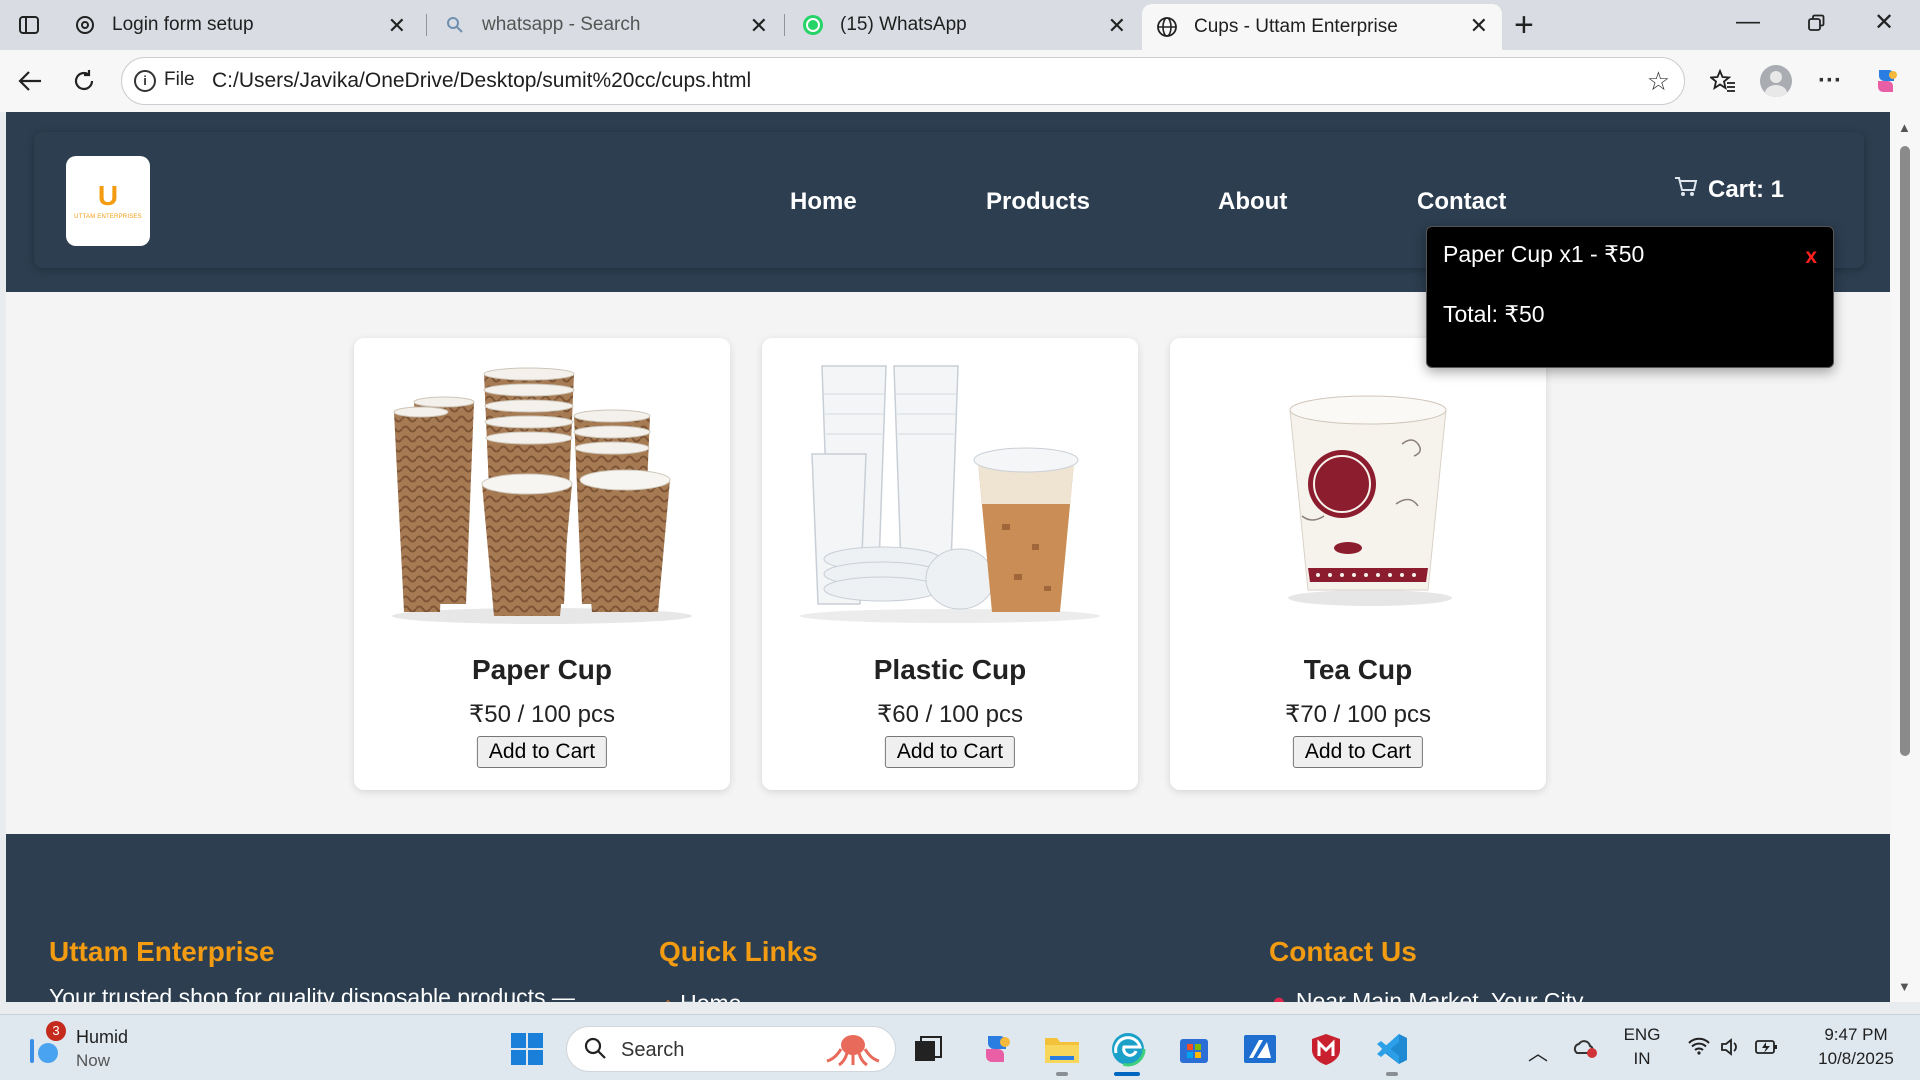  I want to click on scheme-label: File, so click(179, 79).